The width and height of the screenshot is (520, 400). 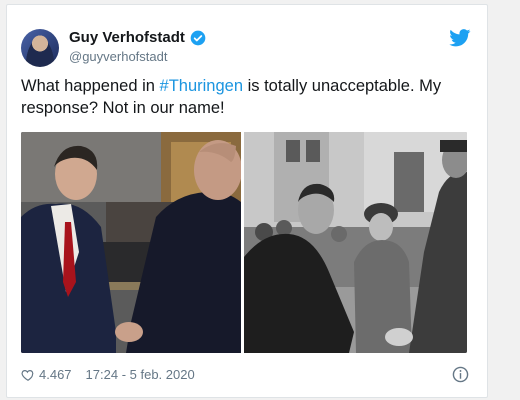 I want to click on tweet-timestamp: 17:24 - 5 feb. 2020, so click(x=140, y=374).